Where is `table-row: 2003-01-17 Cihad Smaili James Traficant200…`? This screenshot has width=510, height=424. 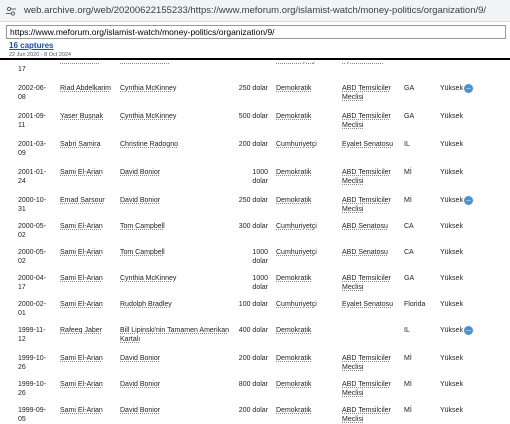
table-row: 2003-01-17 Cihad Smaili James Traficant200… is located at coordinates (255, 72).